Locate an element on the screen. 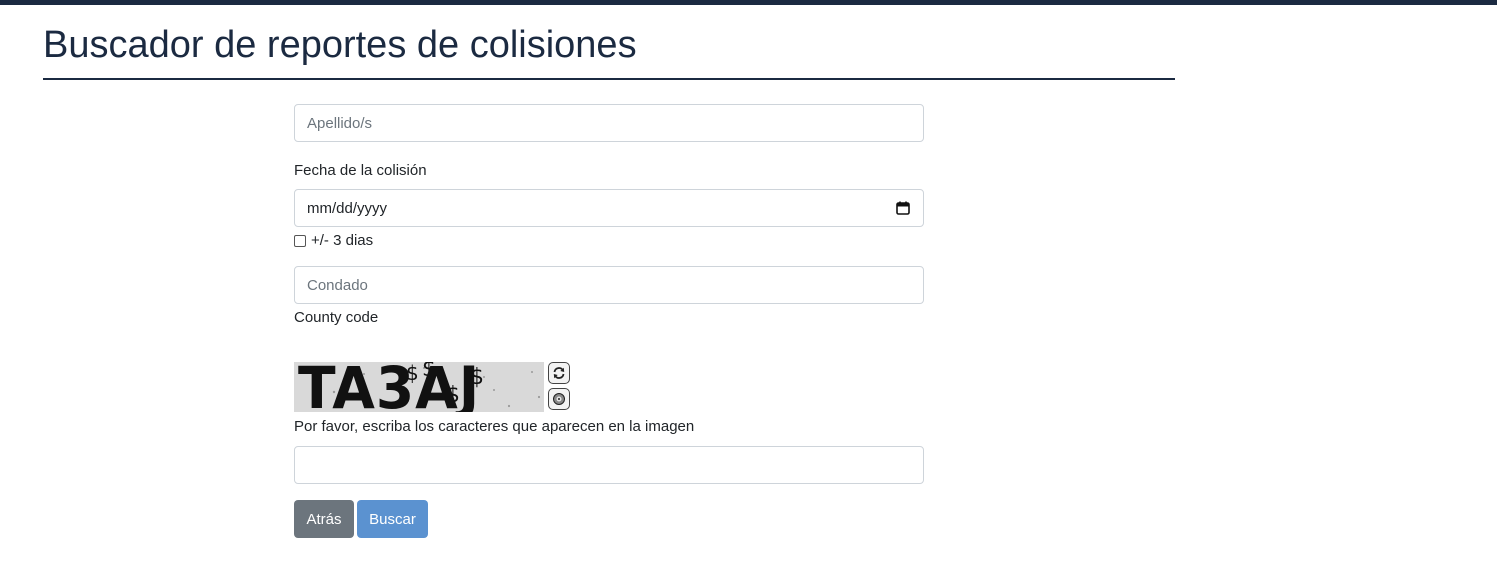 This screenshot has width=1497, height=588. captcha-image: $ $ $ $ TA3AJ is located at coordinates (419, 387).